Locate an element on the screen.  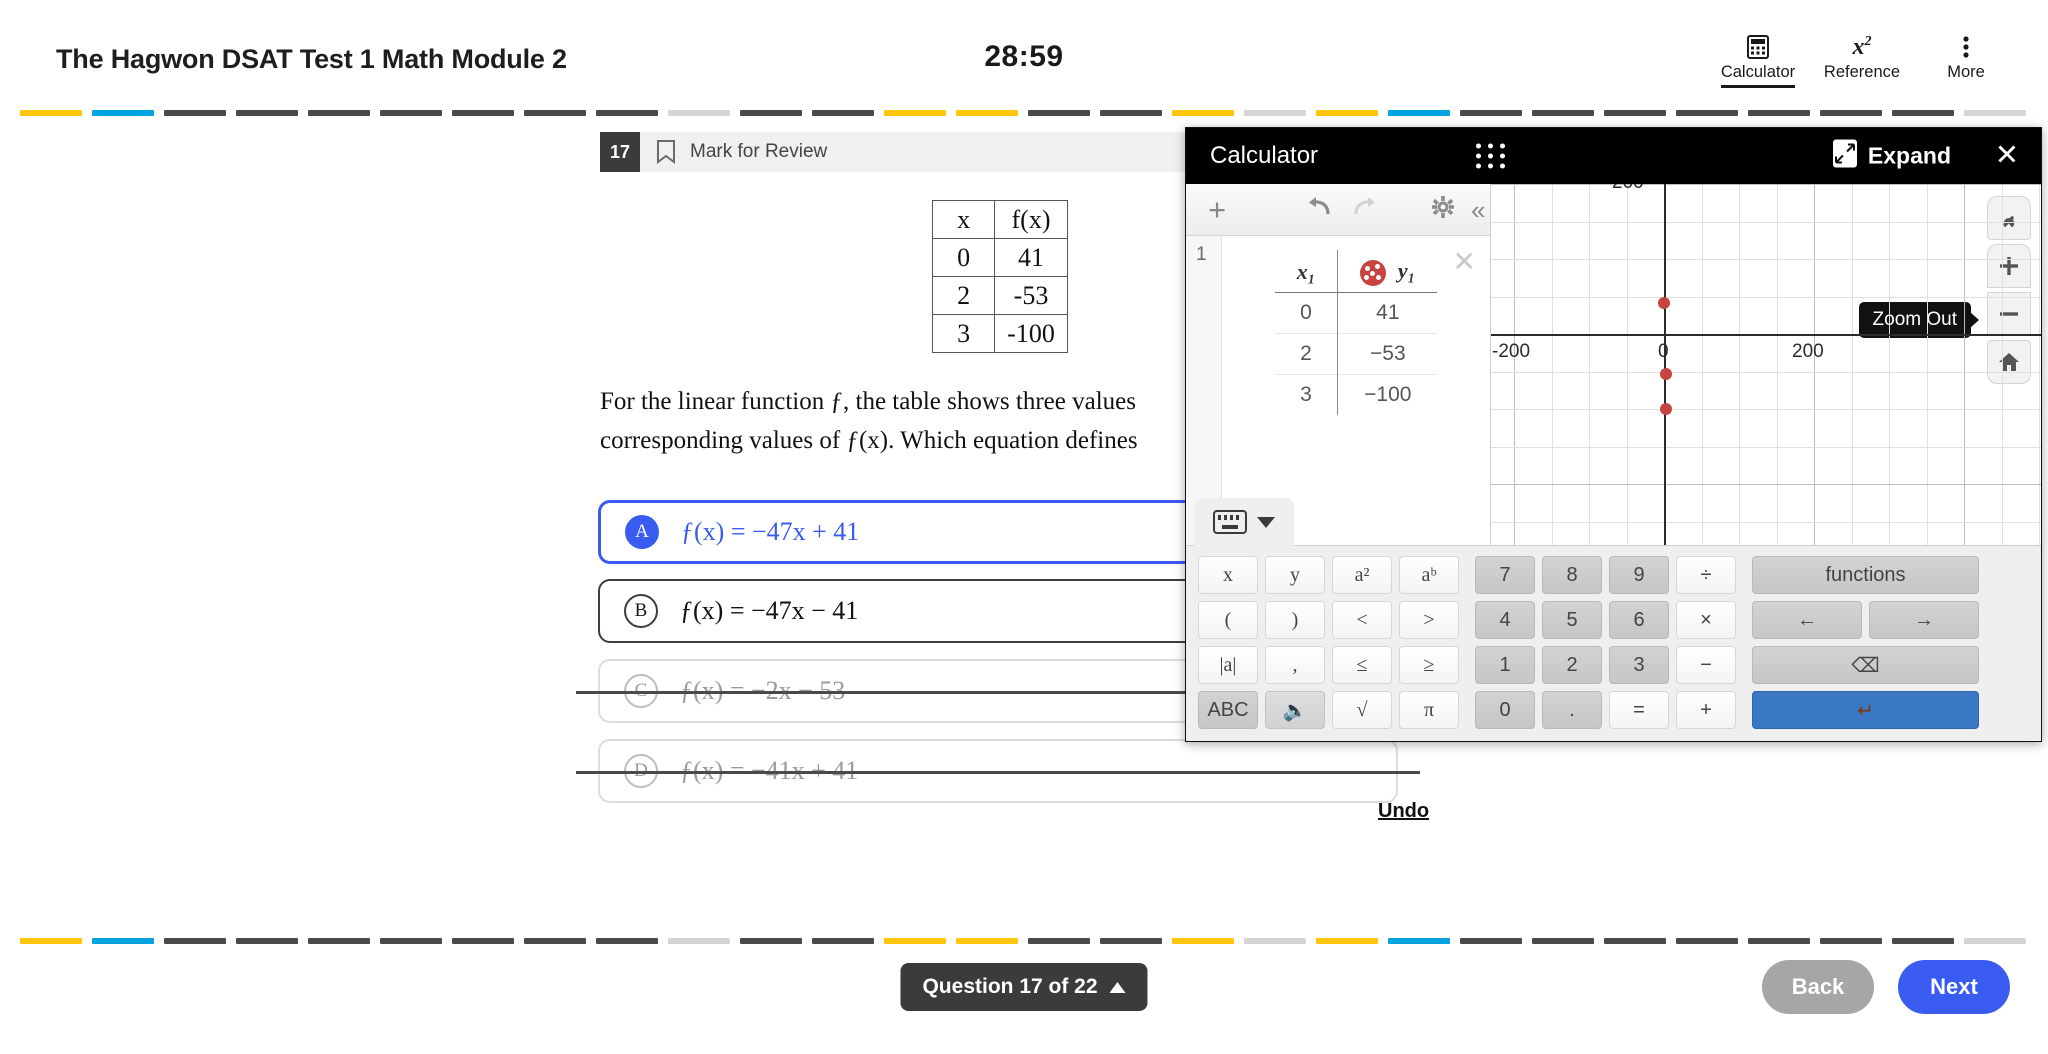
answer-choice-d: Dƒ(x) = −41x + 41 is located at coordinates (998, 771).